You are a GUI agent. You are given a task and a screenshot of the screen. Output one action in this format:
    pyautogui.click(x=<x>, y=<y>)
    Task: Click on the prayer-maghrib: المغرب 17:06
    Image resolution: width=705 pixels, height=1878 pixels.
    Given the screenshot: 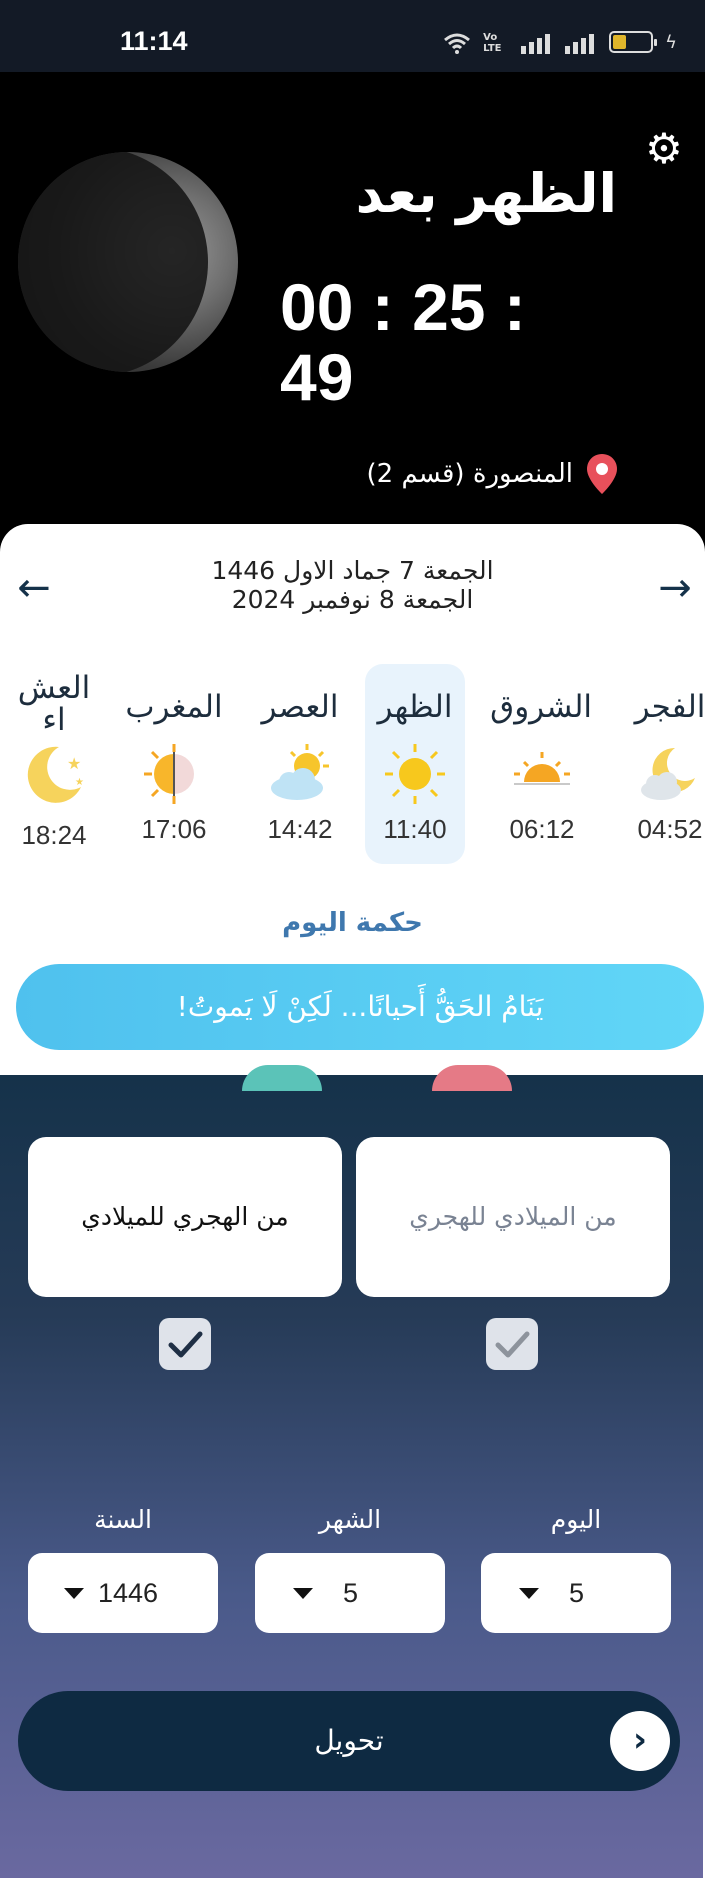 What is the action you would take?
    pyautogui.click(x=174, y=764)
    